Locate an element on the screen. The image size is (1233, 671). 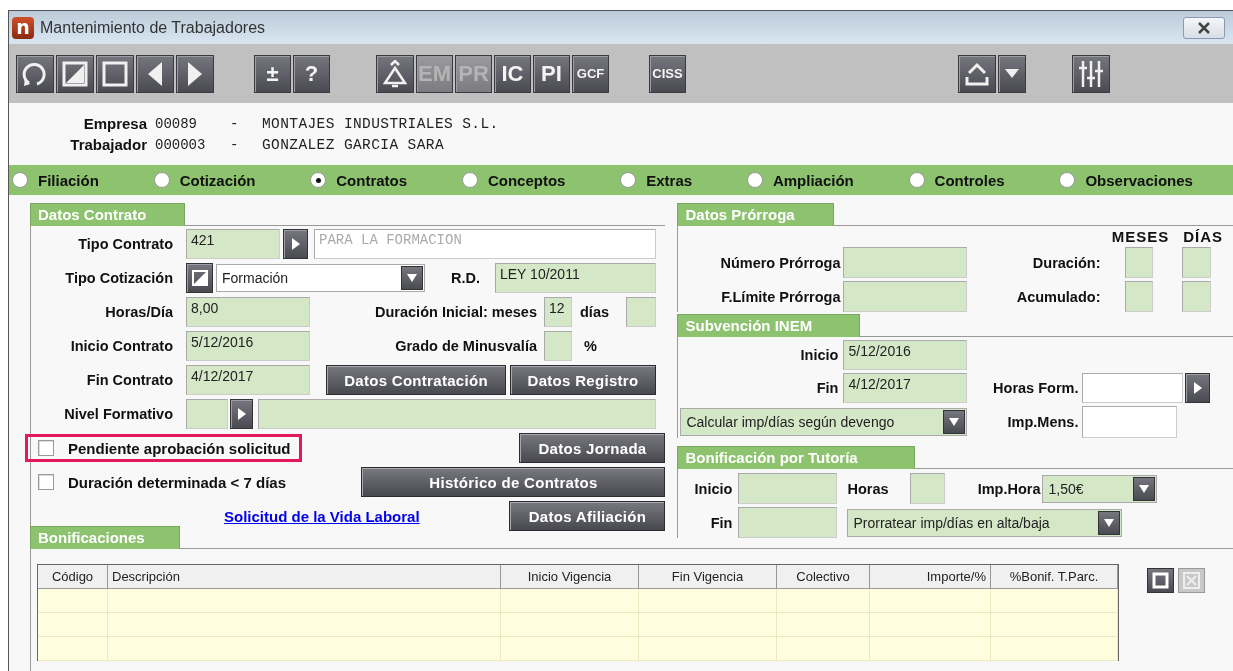
field-label: Inicio Contrato is located at coordinates (121, 346).